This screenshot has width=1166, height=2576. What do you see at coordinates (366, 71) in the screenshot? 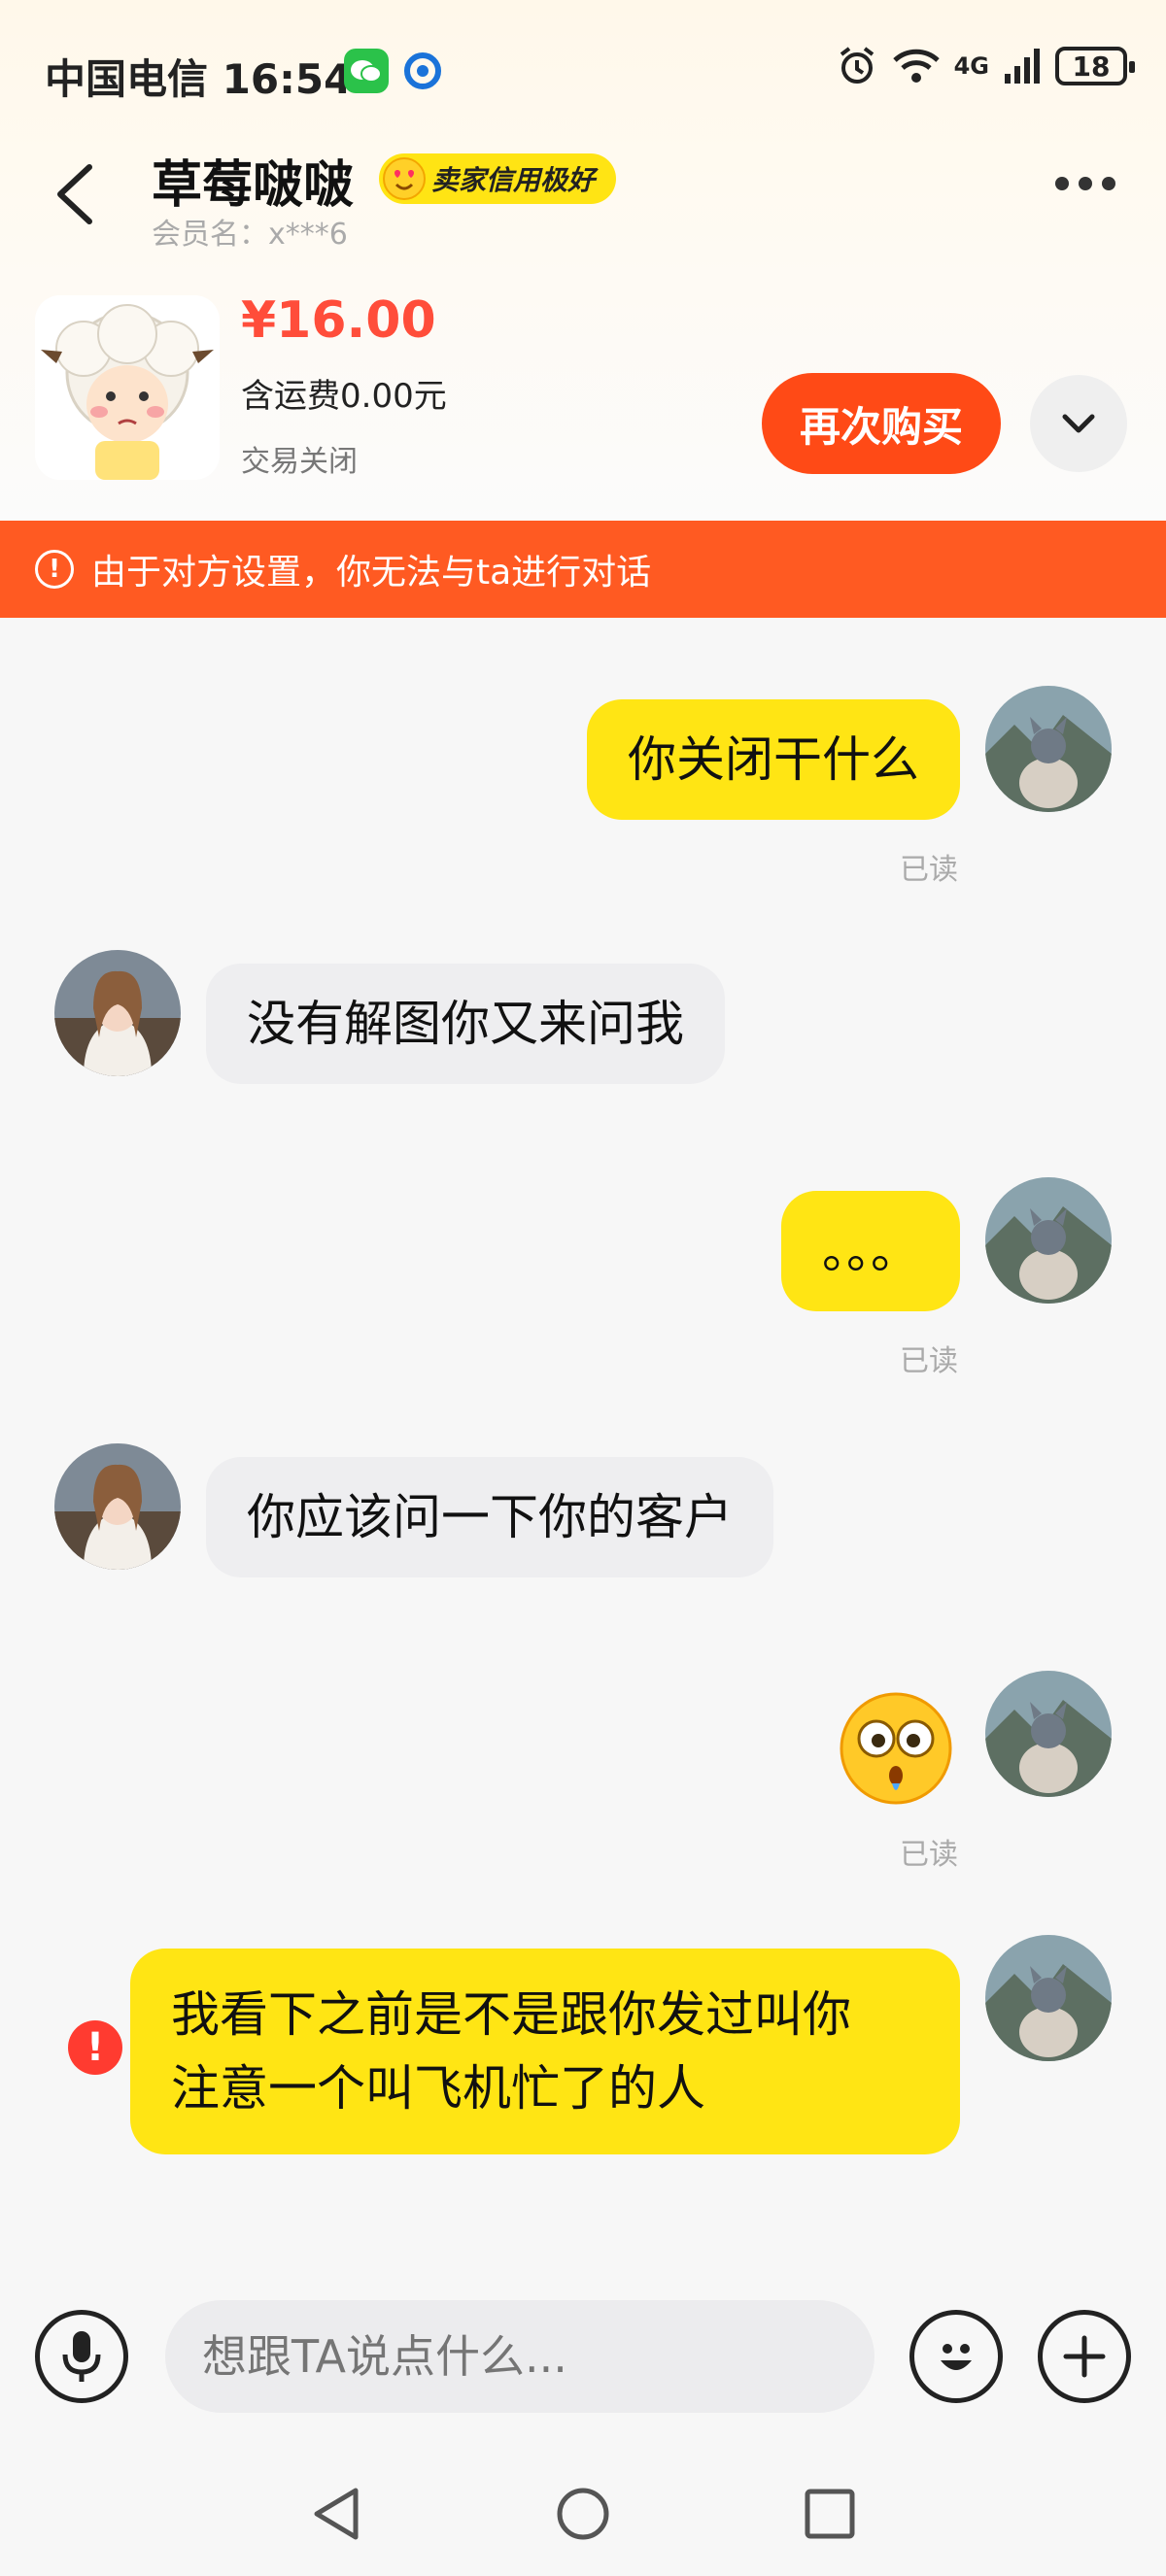
I see `wechat-icon` at bounding box center [366, 71].